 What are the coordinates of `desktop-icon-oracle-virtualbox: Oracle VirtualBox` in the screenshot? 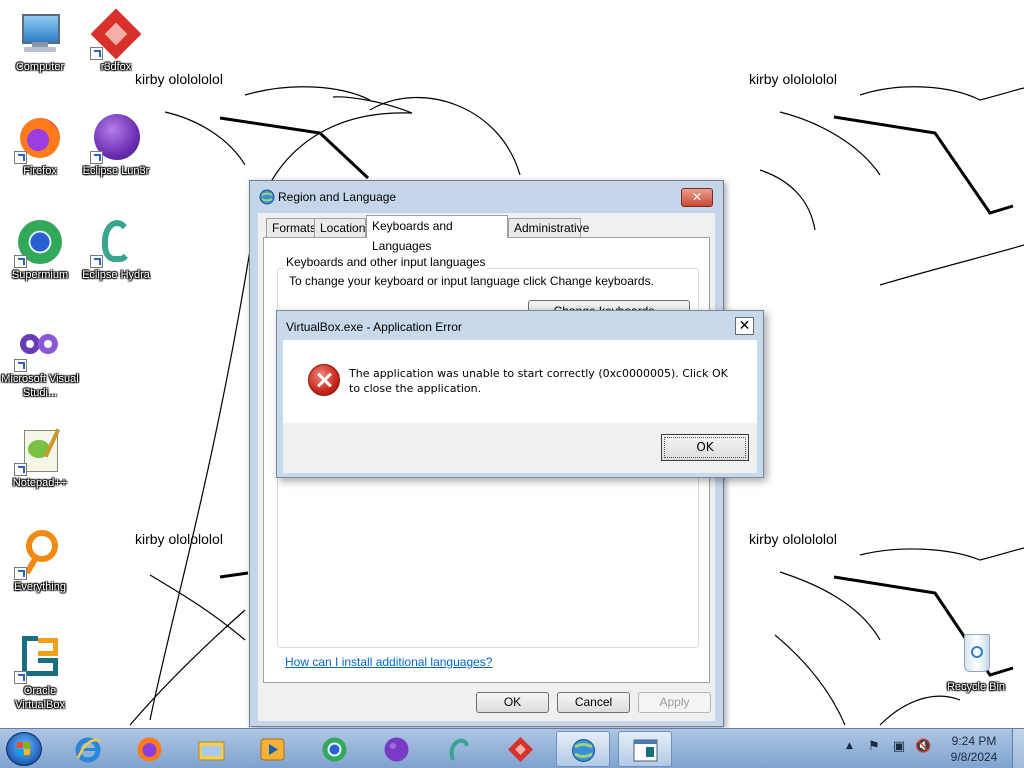 It's located at (40, 673).